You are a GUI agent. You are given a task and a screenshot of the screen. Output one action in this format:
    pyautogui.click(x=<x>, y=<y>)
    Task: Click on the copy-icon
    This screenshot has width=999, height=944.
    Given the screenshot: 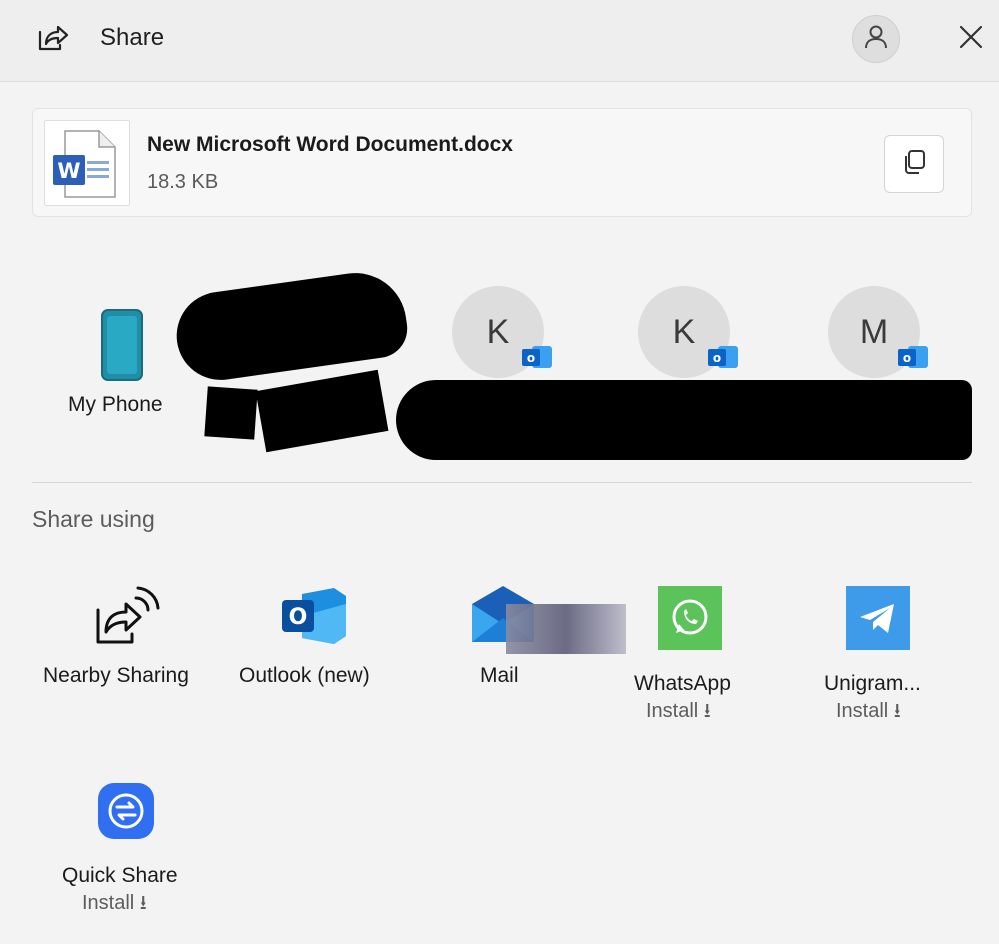 What is the action you would take?
    pyautogui.click(x=914, y=164)
    